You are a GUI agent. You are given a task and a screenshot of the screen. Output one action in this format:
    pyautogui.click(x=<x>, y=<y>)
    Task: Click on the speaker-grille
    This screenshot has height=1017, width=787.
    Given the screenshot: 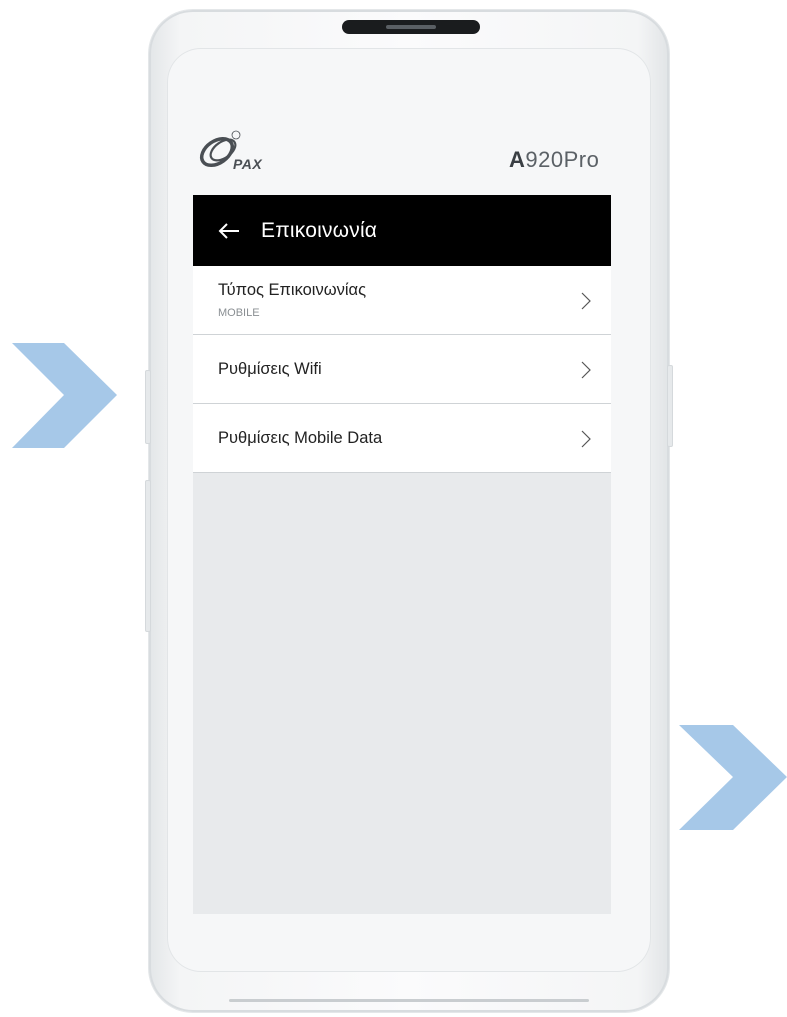 What is the action you would take?
    pyautogui.click(x=411, y=27)
    